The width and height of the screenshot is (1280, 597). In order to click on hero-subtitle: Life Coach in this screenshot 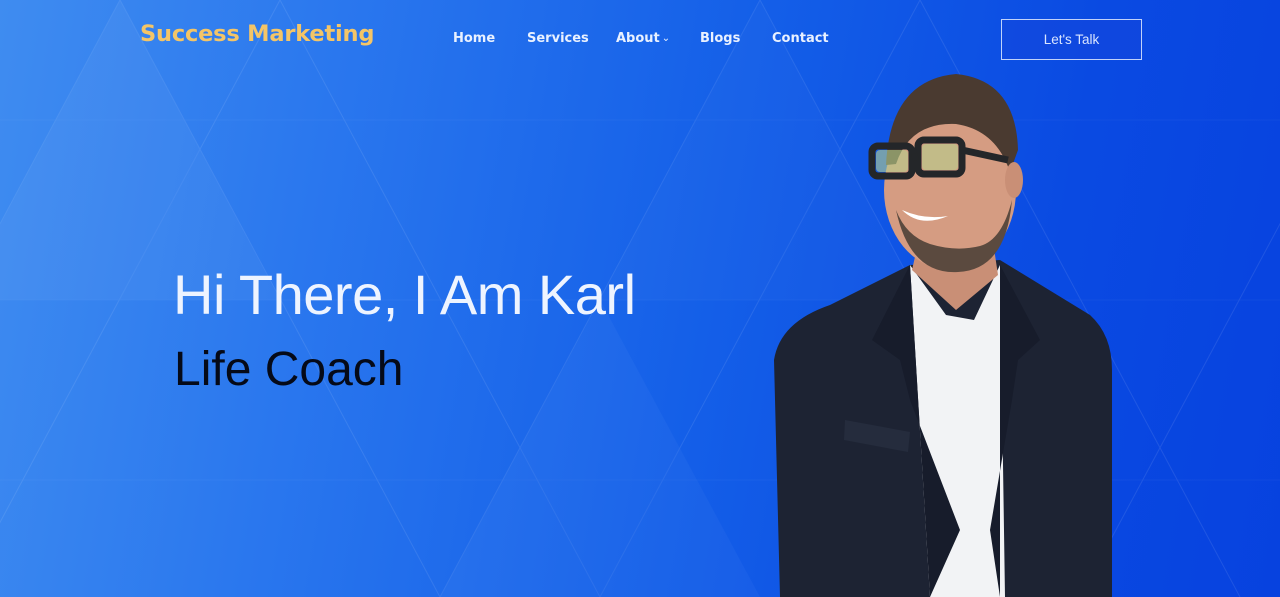, I will do `click(289, 369)`.